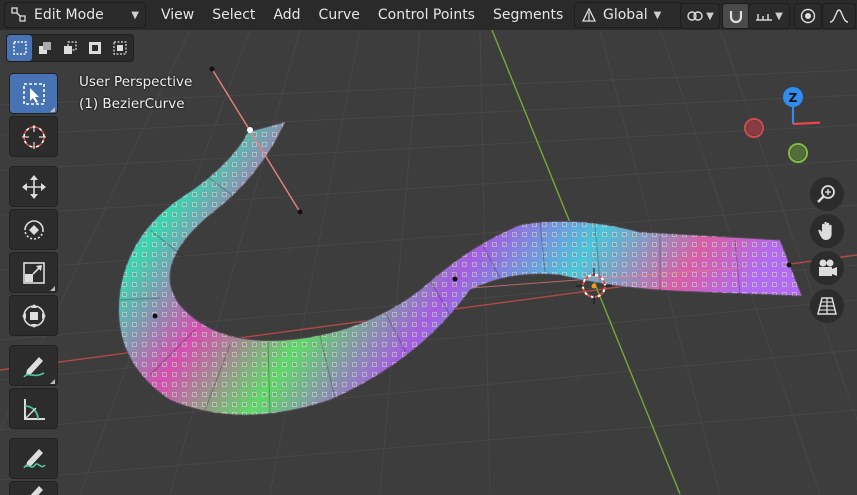 The height and width of the screenshot is (495, 857). I want to click on camera-button, so click(827, 268).